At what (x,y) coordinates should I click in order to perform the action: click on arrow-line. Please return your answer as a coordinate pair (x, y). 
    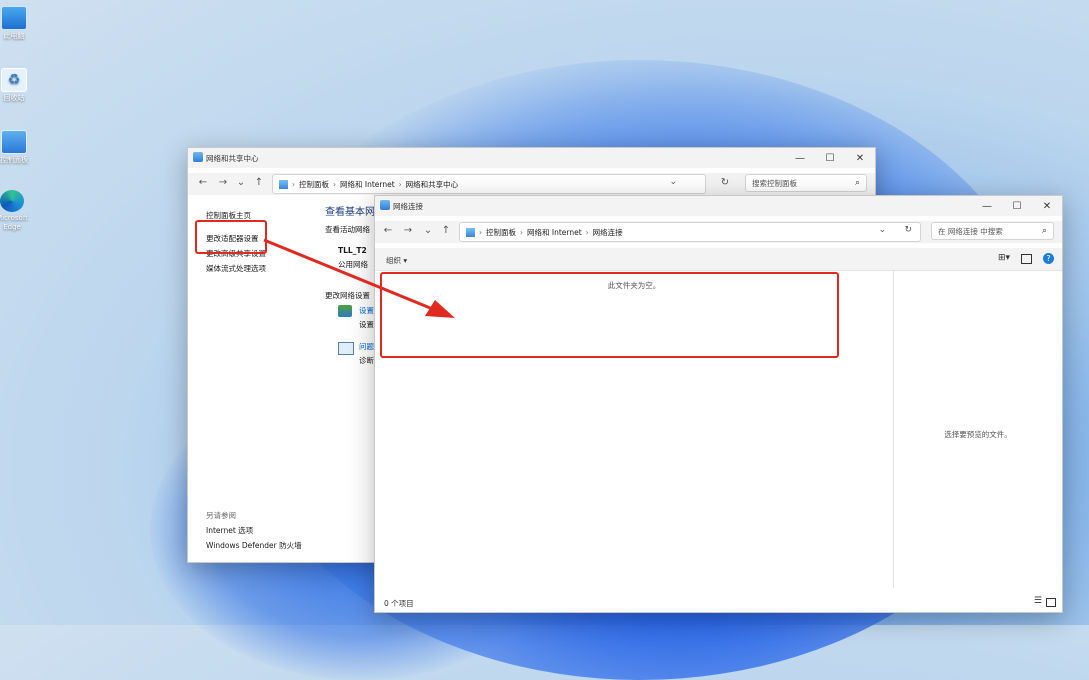
    Looking at the image, I should click on (352, 276).